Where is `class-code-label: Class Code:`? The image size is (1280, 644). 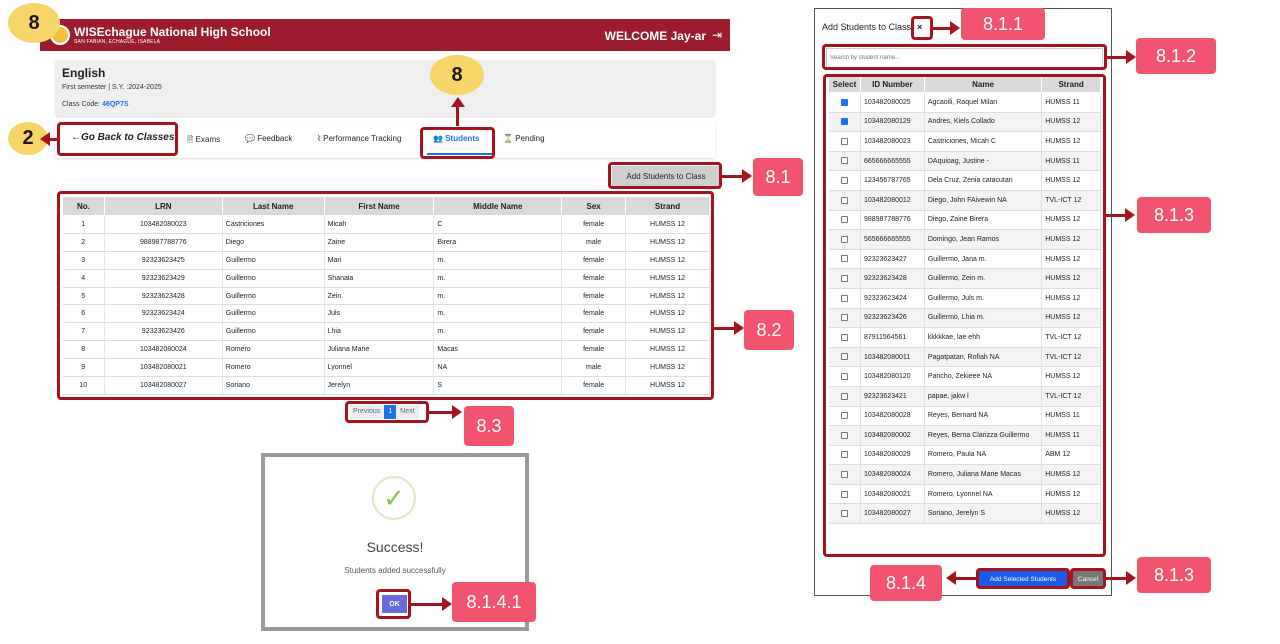
class-code-label: Class Code: is located at coordinates (82, 104).